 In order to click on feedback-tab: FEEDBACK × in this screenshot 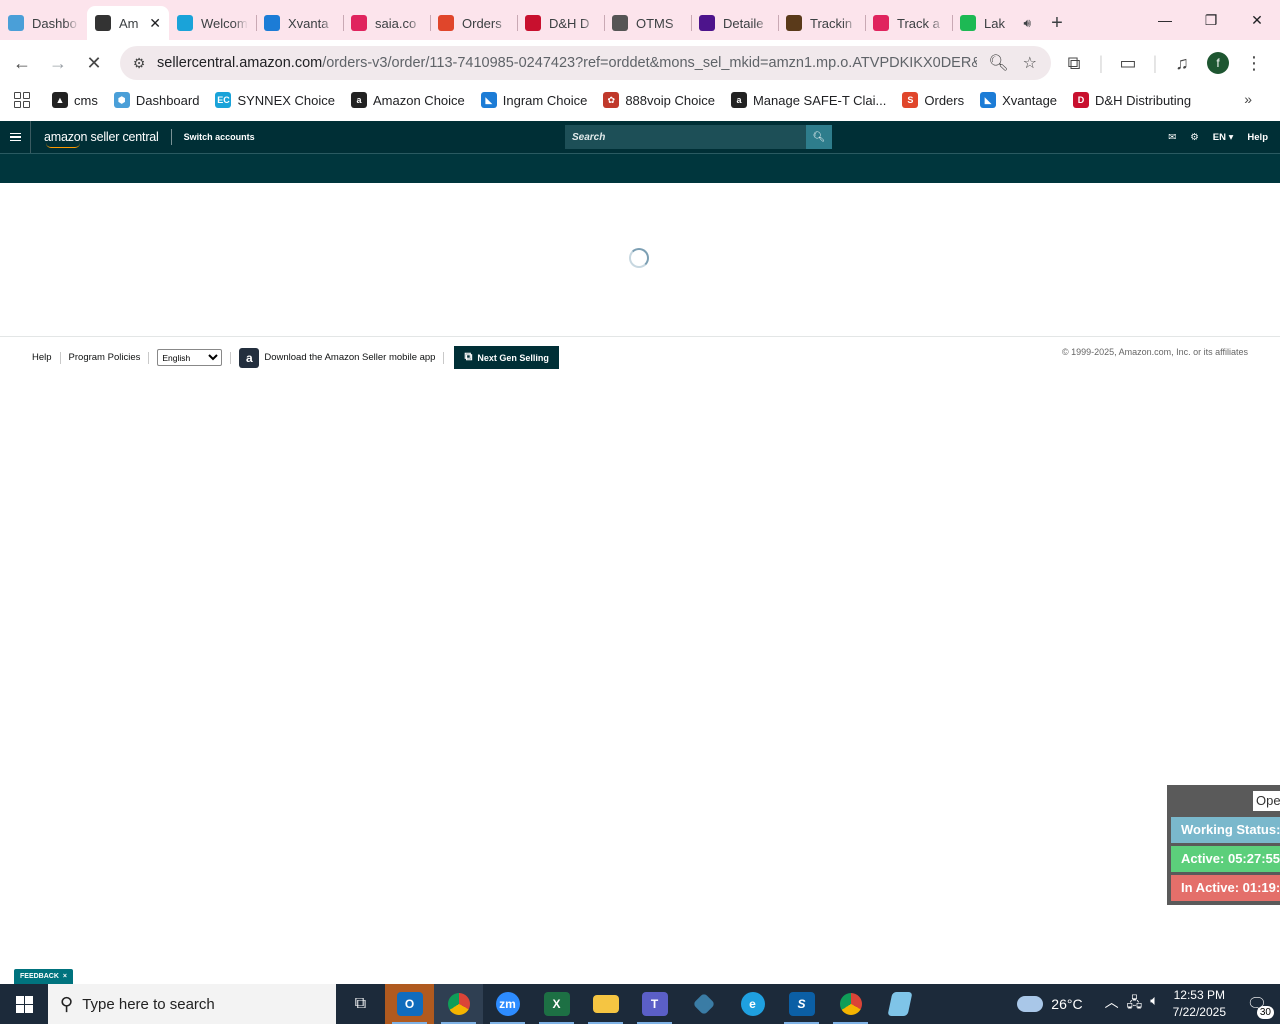, I will do `click(43, 976)`.